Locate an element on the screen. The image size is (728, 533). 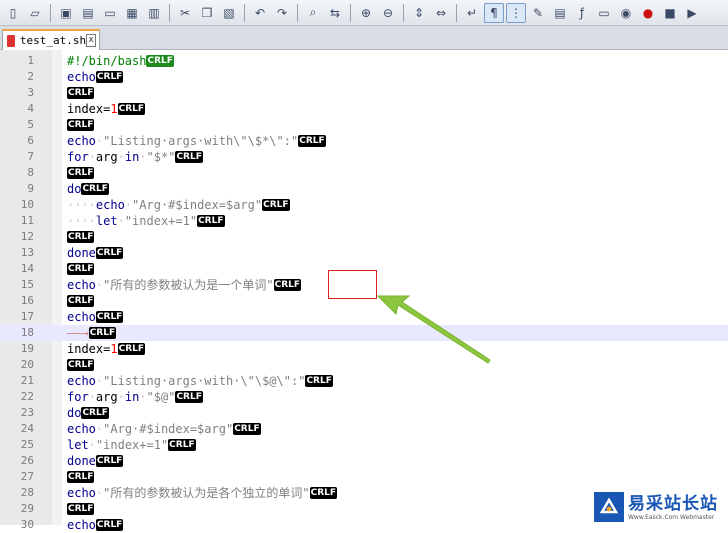
play-macro-icon: ▶ is located at coordinates (692, 13).